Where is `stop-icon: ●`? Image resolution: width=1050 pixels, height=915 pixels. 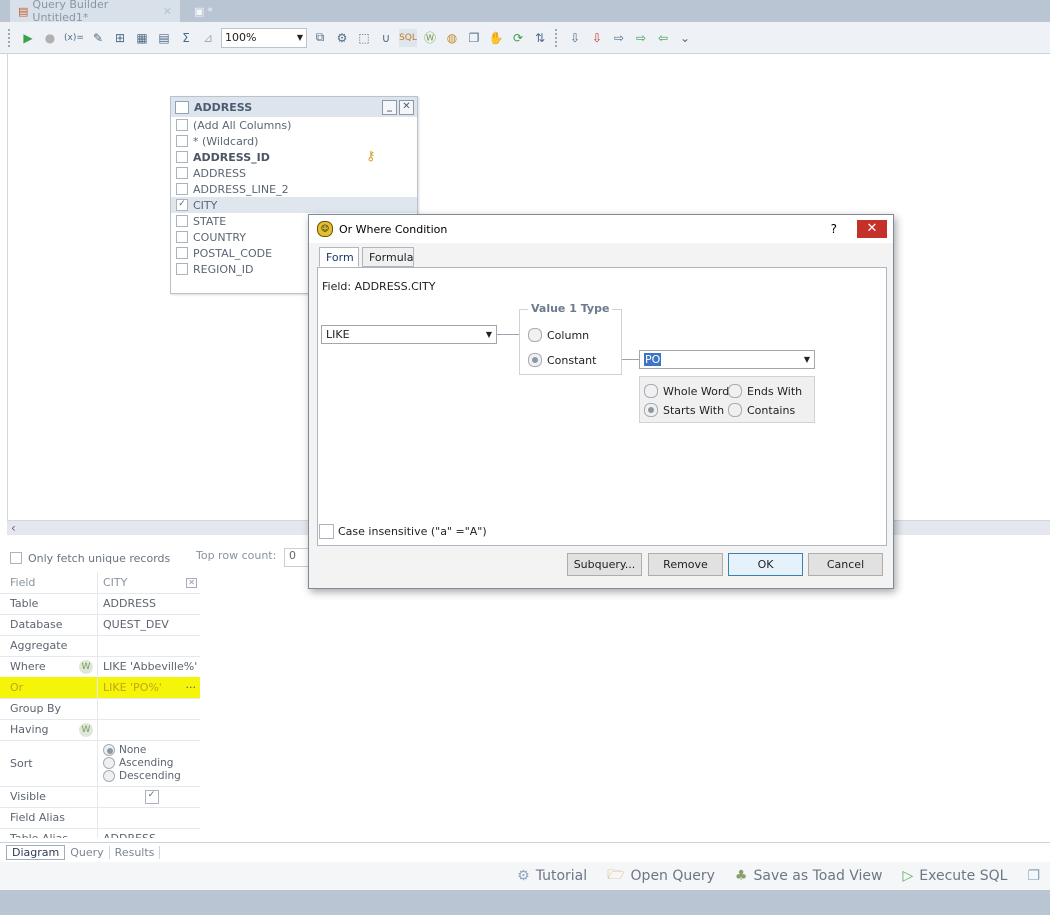
stop-icon: ● is located at coordinates (50, 38).